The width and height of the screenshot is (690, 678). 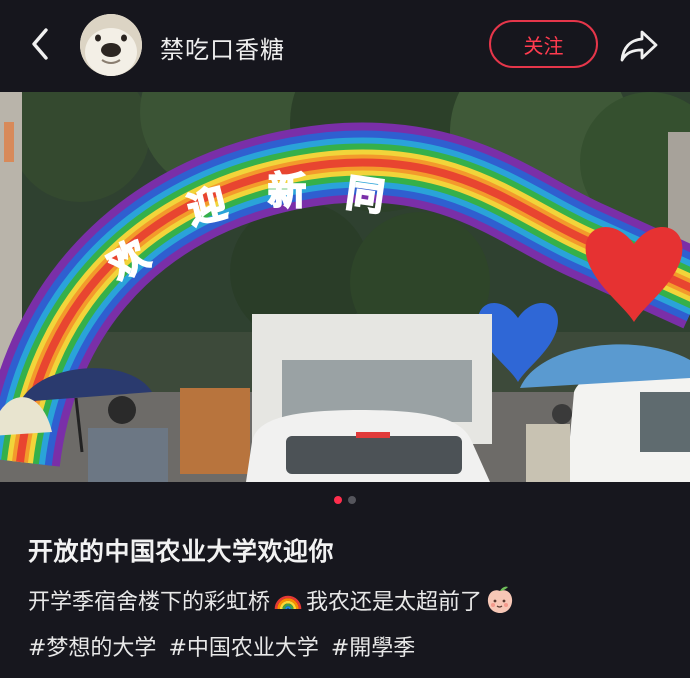 What do you see at coordinates (500, 599) in the screenshot?
I see `peach-face-icon` at bounding box center [500, 599].